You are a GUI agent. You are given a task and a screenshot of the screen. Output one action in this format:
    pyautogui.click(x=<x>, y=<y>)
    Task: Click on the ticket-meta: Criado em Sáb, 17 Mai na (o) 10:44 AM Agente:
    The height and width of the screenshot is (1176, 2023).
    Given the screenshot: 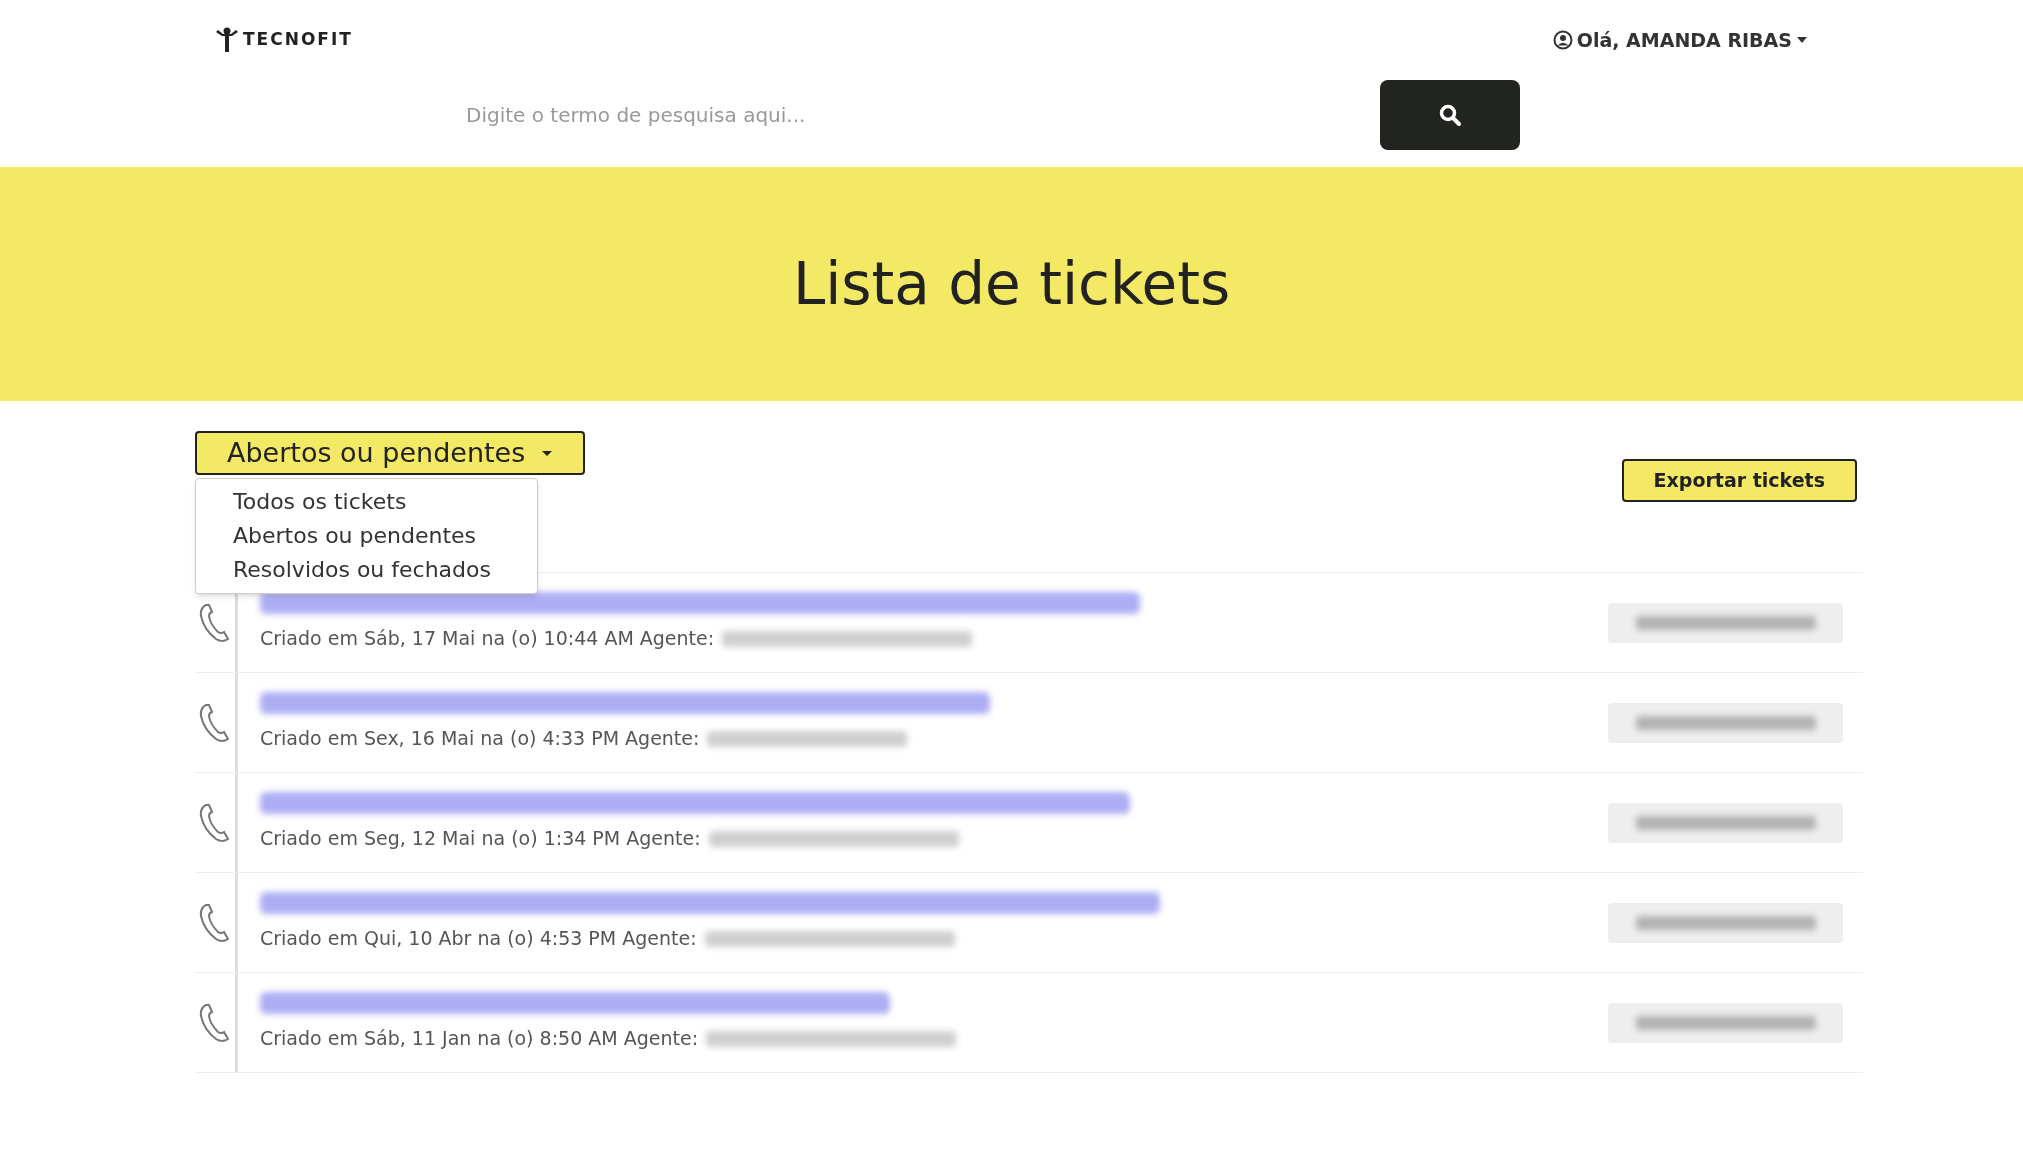 What is the action you would take?
    pyautogui.click(x=487, y=639)
    